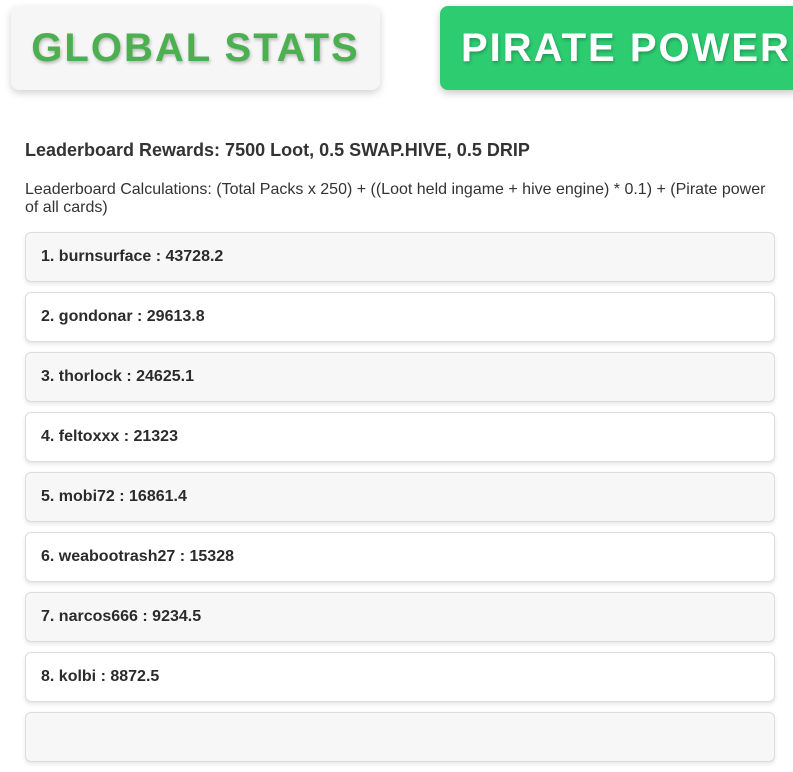 Image resolution: width=793 pixels, height=772 pixels. What do you see at coordinates (400, 257) in the screenshot?
I see `leaderboard-row: 1. burnsurface : 43728.2` at bounding box center [400, 257].